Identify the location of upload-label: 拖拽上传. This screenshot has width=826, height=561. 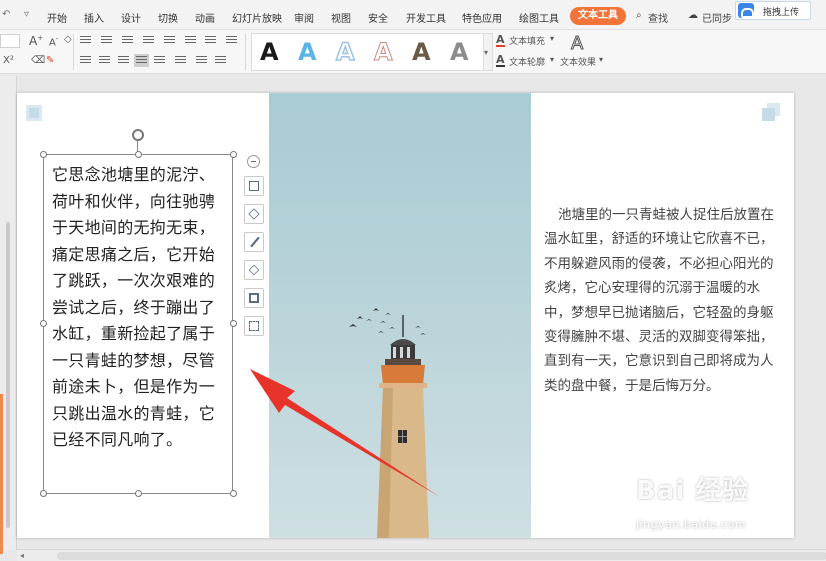
(781, 13).